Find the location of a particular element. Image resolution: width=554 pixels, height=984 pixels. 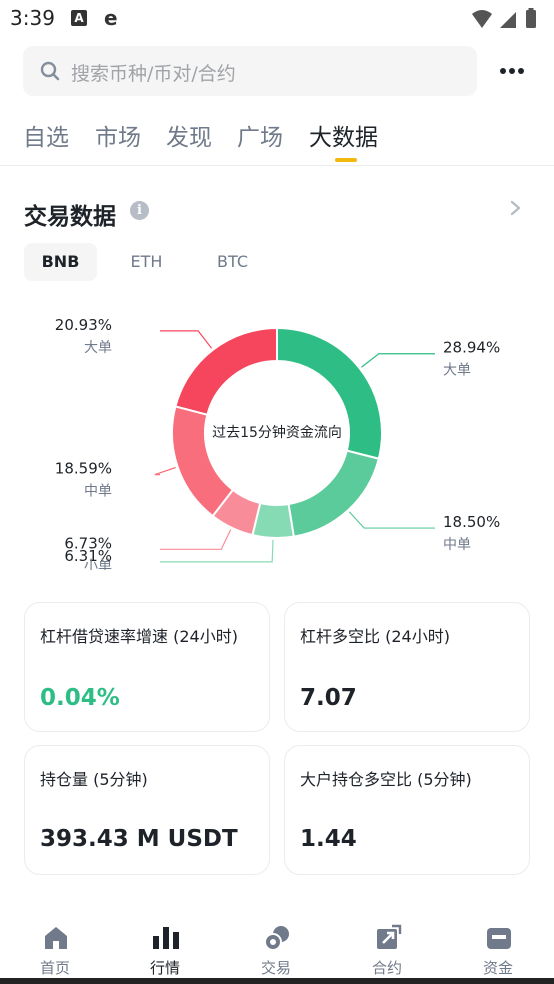

search-icon is located at coordinates (50, 71).